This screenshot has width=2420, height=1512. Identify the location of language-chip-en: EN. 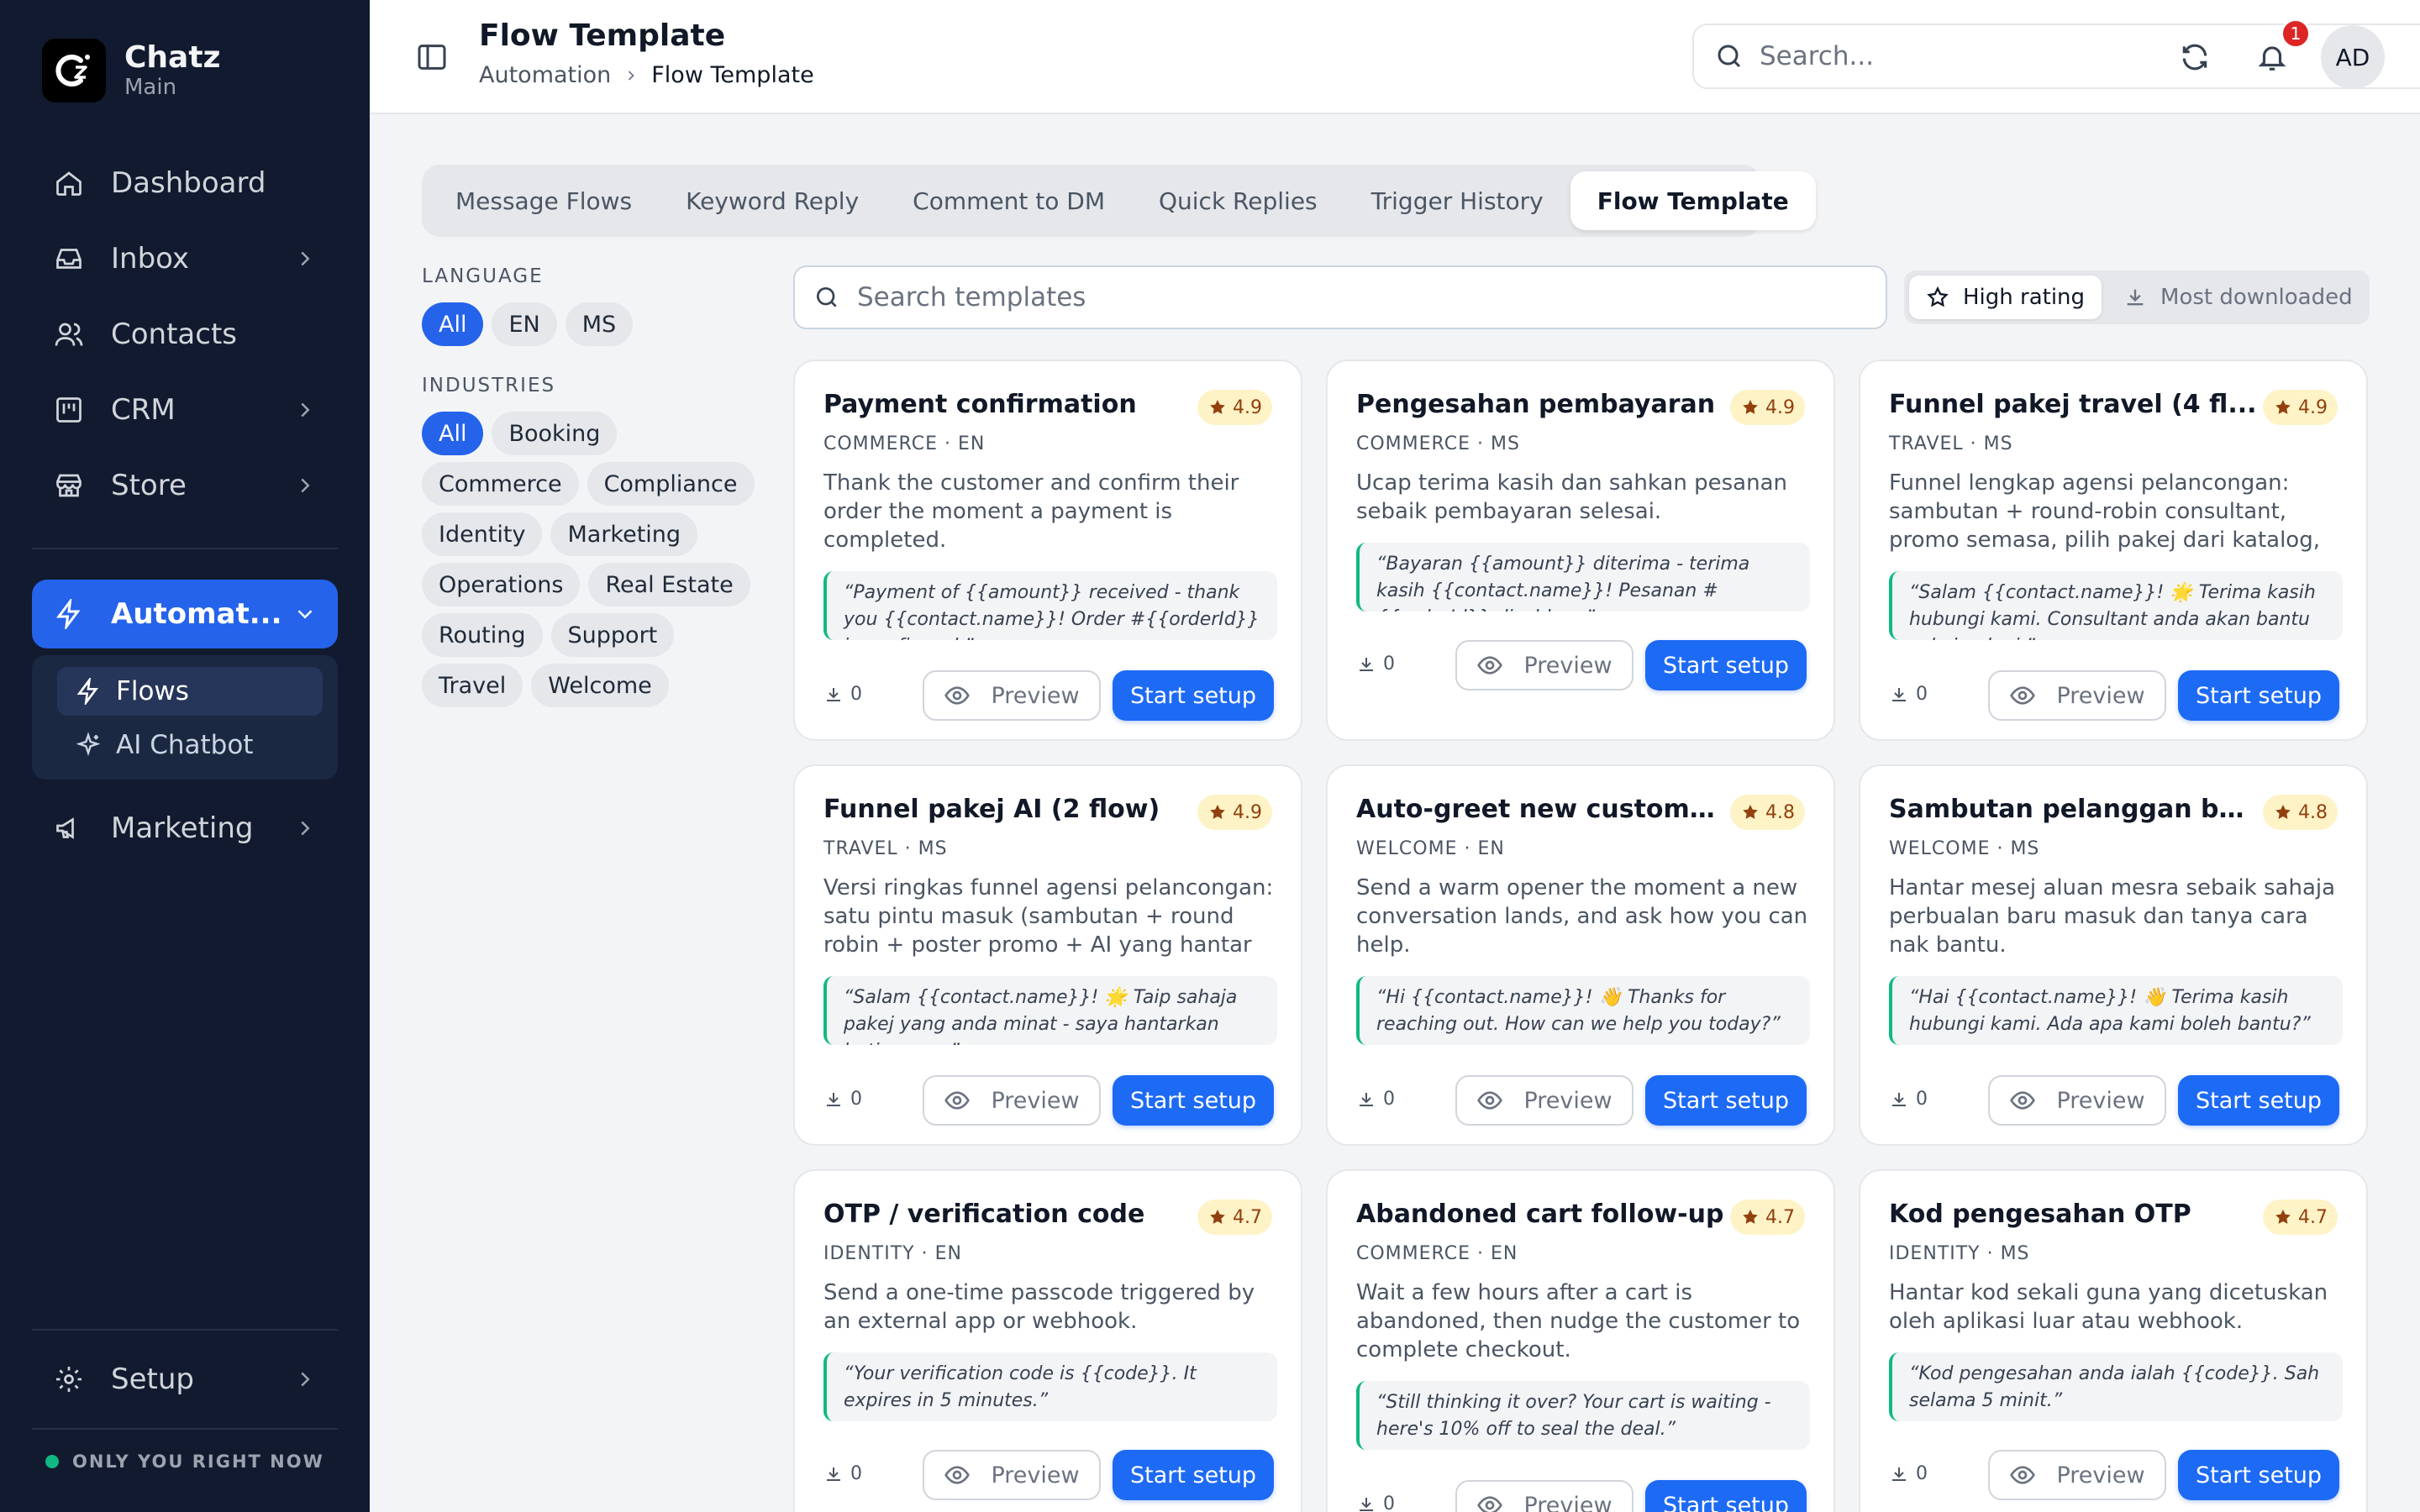
(524, 324).